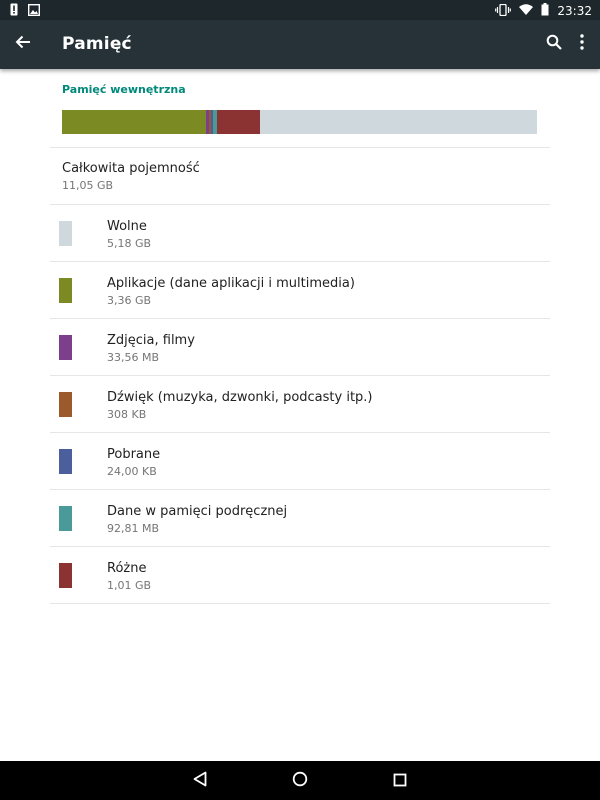  Describe the element at coordinates (14, 11) in the screenshot. I see `alert-notification-icon` at that location.